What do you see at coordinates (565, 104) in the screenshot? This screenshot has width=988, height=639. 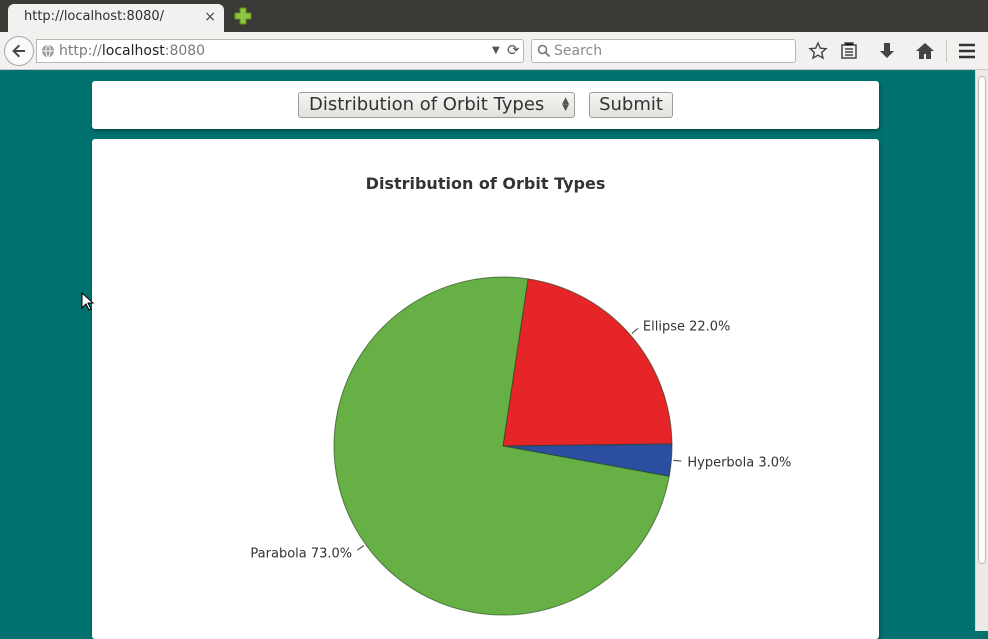 I see `select-arrows-icon: ▲ ▼` at bounding box center [565, 104].